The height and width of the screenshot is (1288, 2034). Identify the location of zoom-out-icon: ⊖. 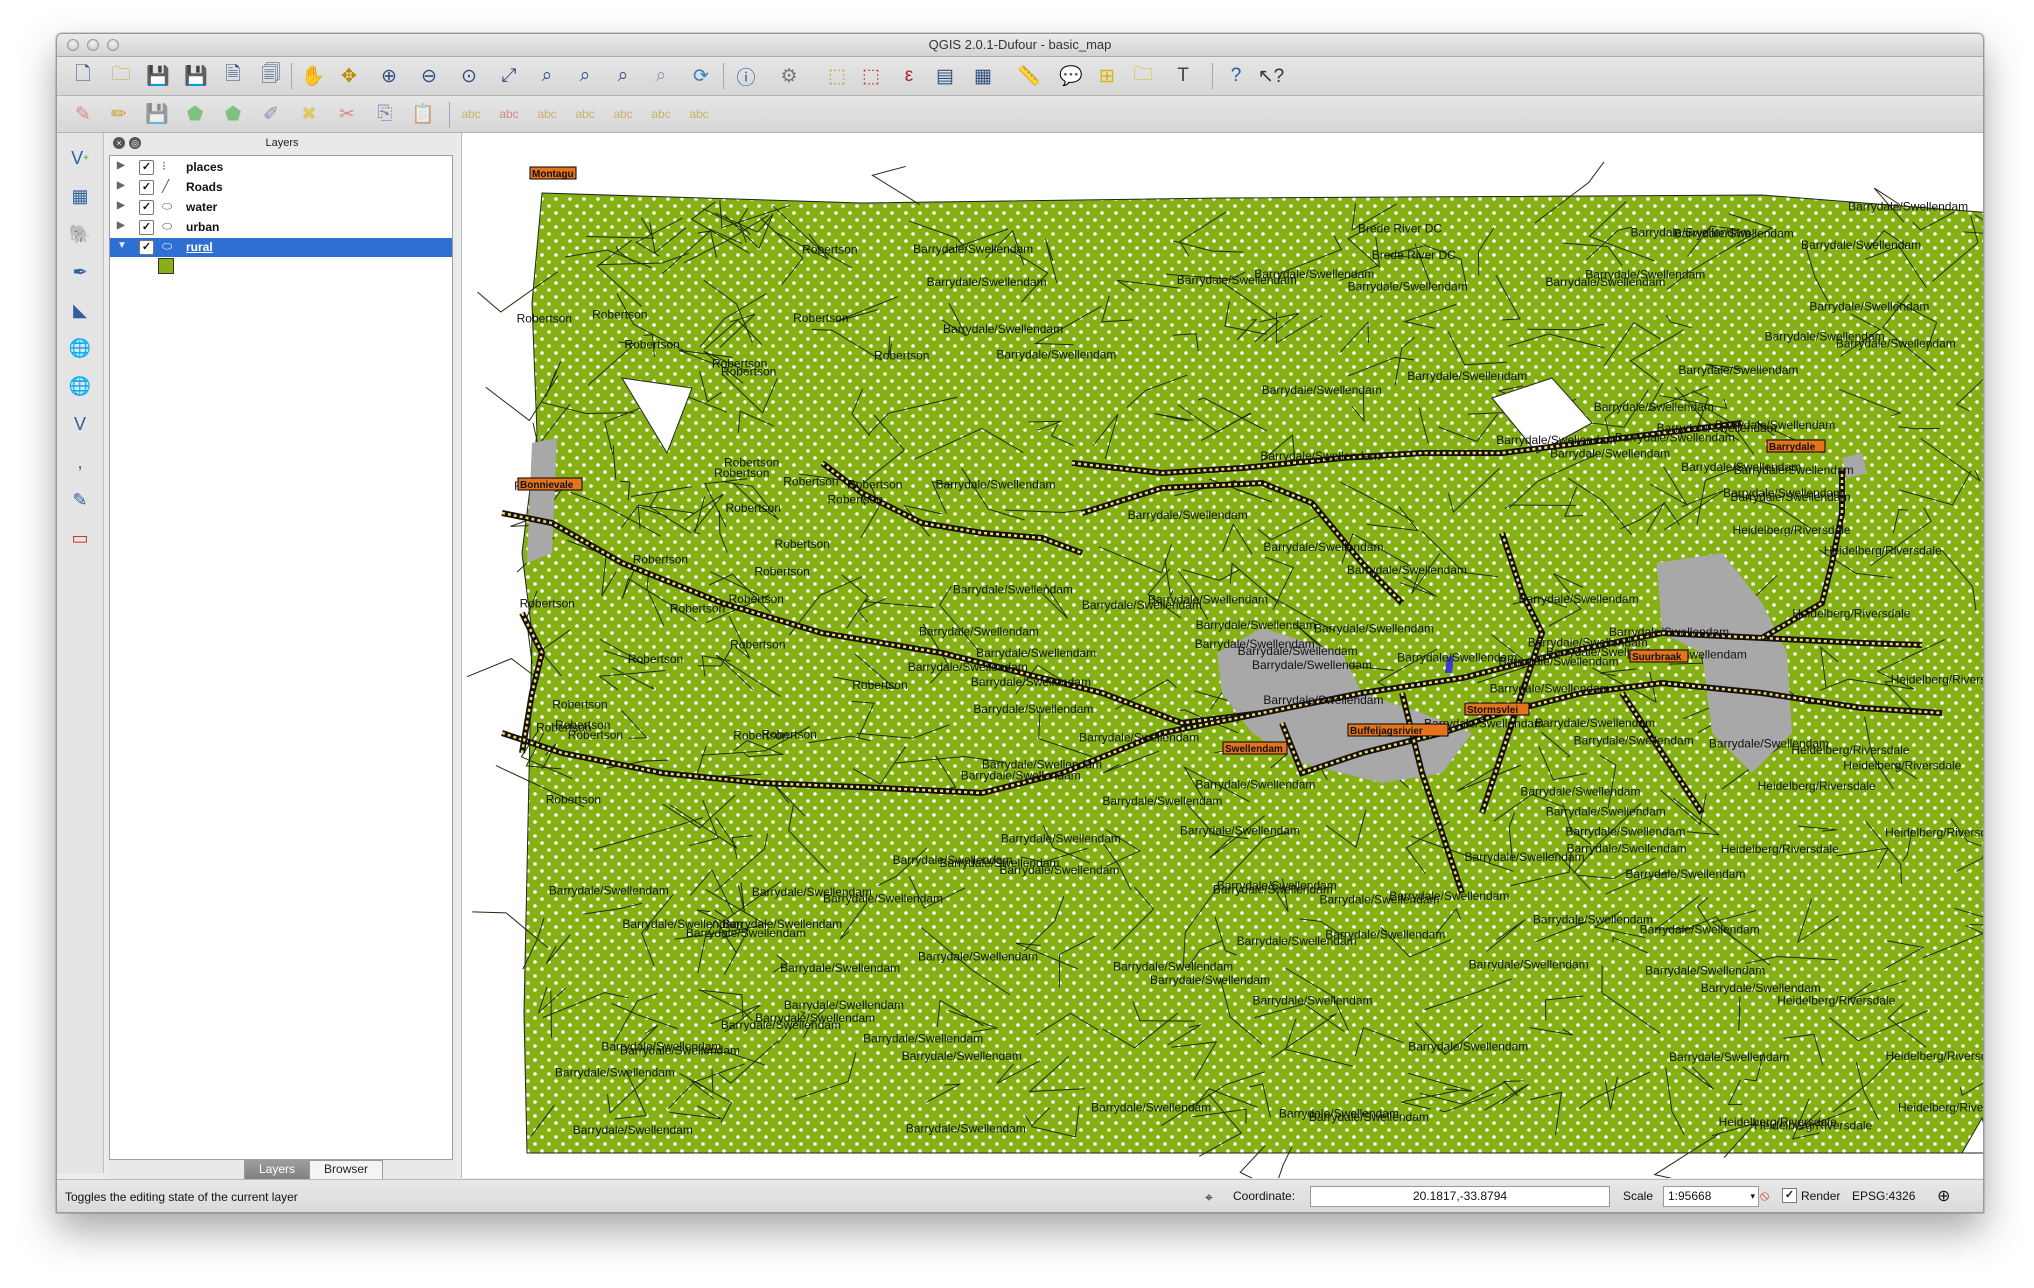
(429, 76).